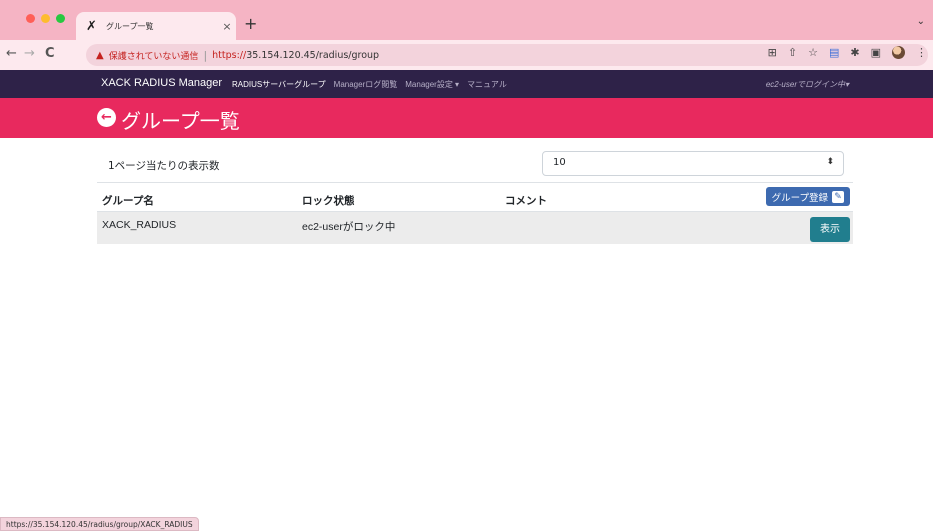 This screenshot has height=531, width=933. What do you see at coordinates (164, 166) in the screenshot?
I see `per-page-label: 1ページ当たりの表示数` at bounding box center [164, 166].